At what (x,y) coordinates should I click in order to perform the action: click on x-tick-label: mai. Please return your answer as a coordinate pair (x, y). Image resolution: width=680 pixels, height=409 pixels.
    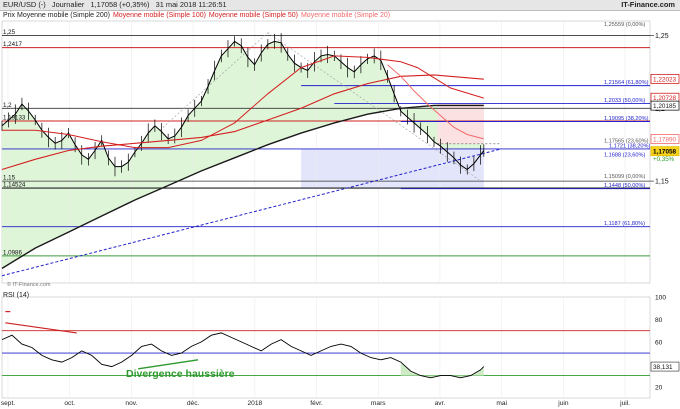
    Looking at the image, I should click on (501, 403).